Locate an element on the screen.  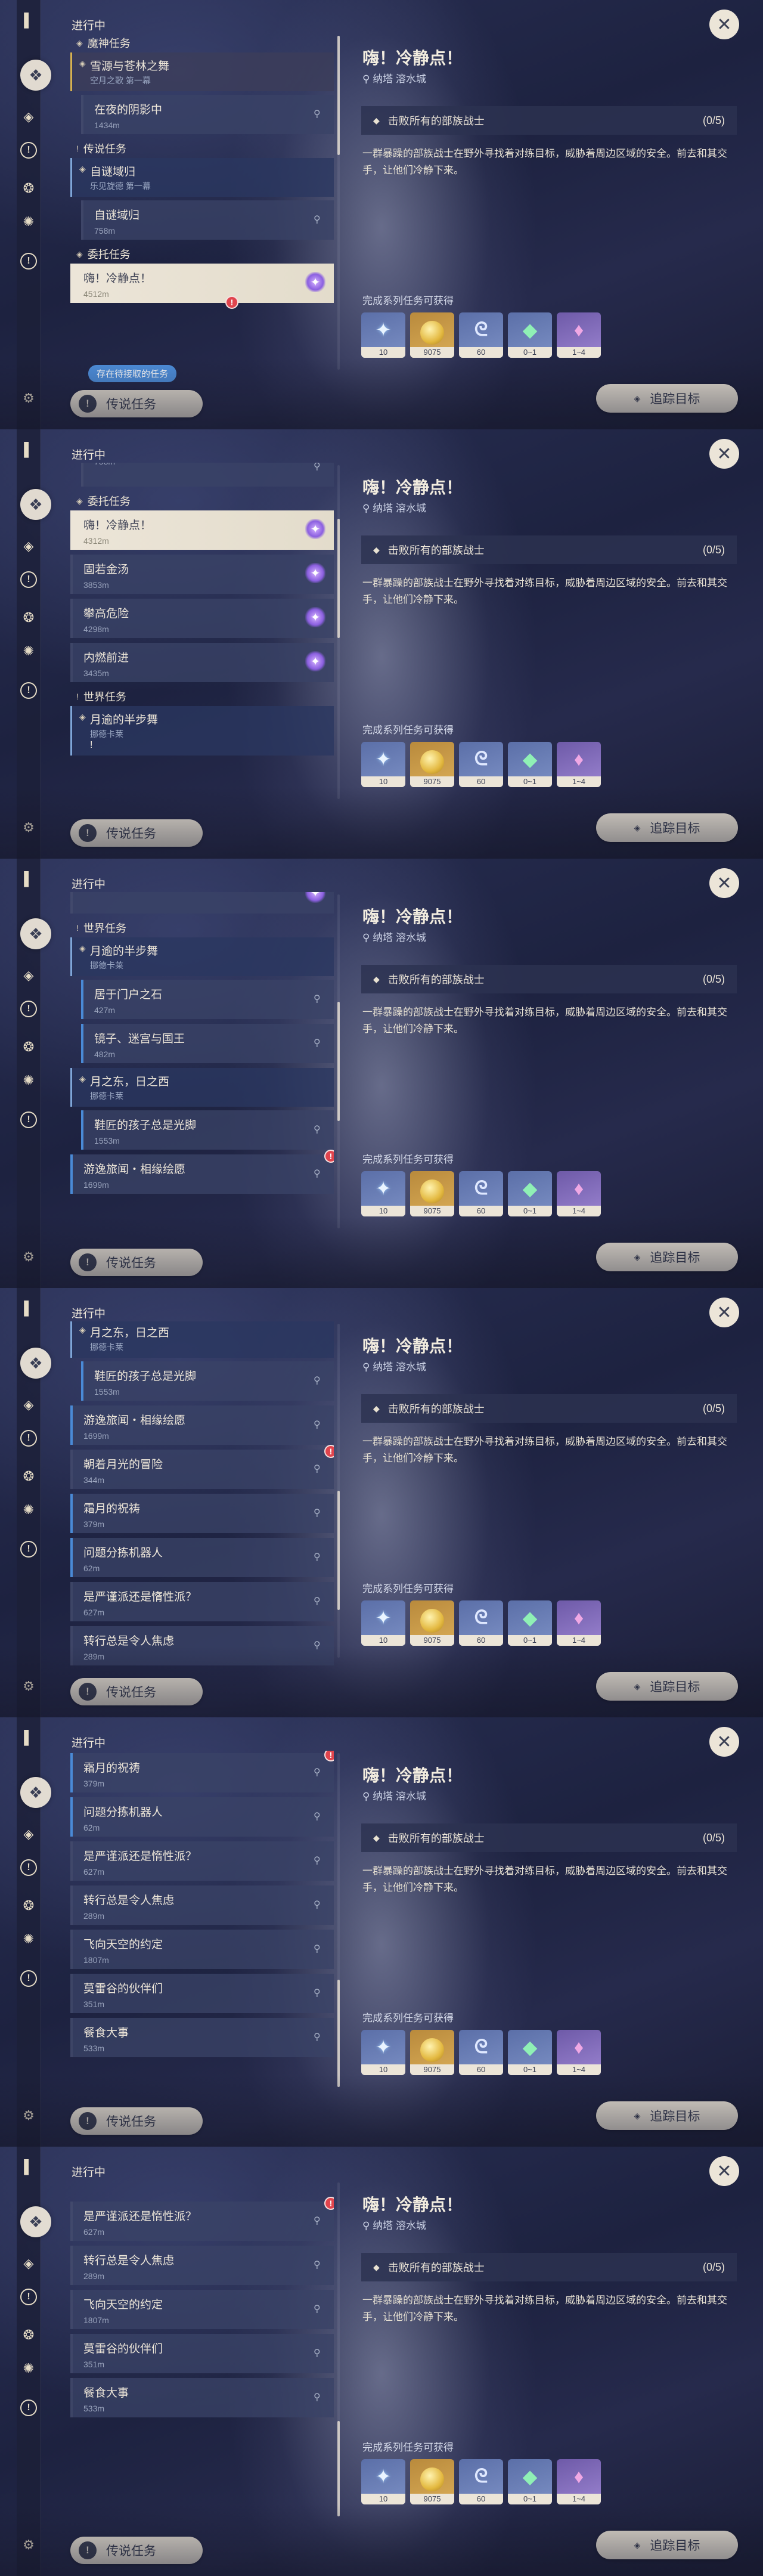
quest-list-item: 嗨！冷静点！ 4312m ✦ is located at coordinates (202, 530).